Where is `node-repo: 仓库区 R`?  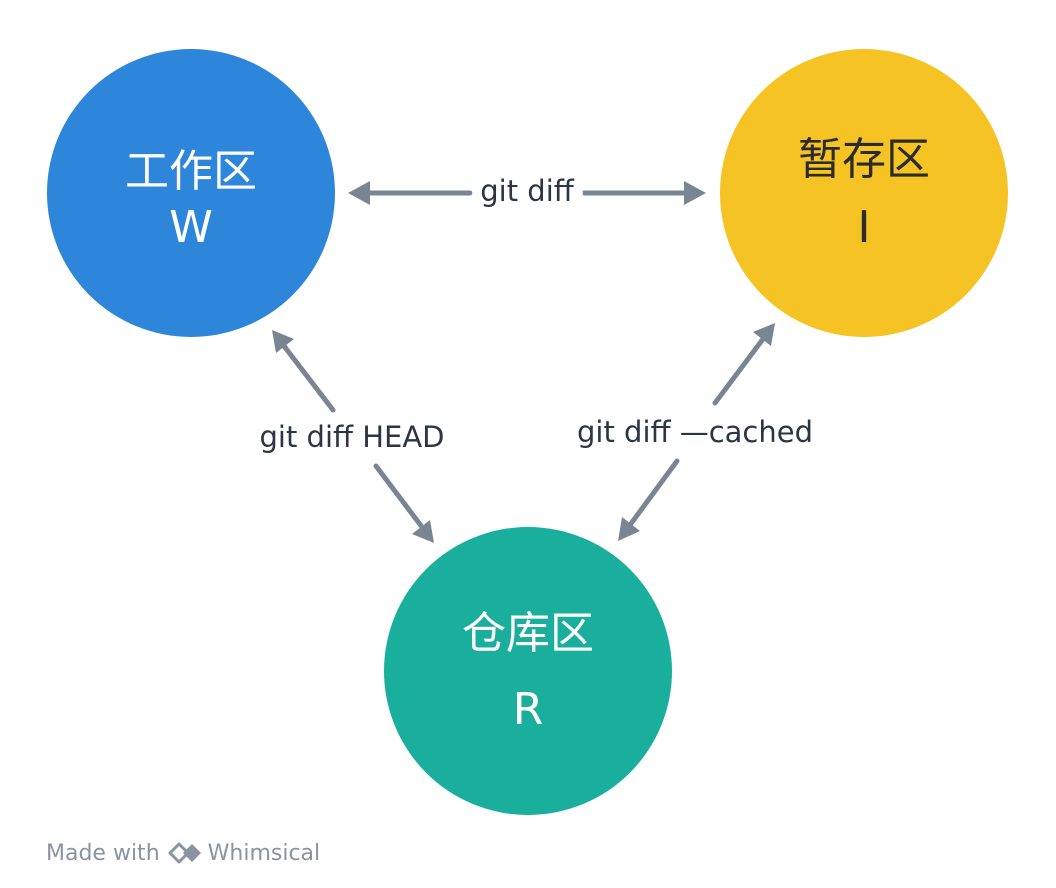 node-repo: 仓库区 R is located at coordinates (528, 671).